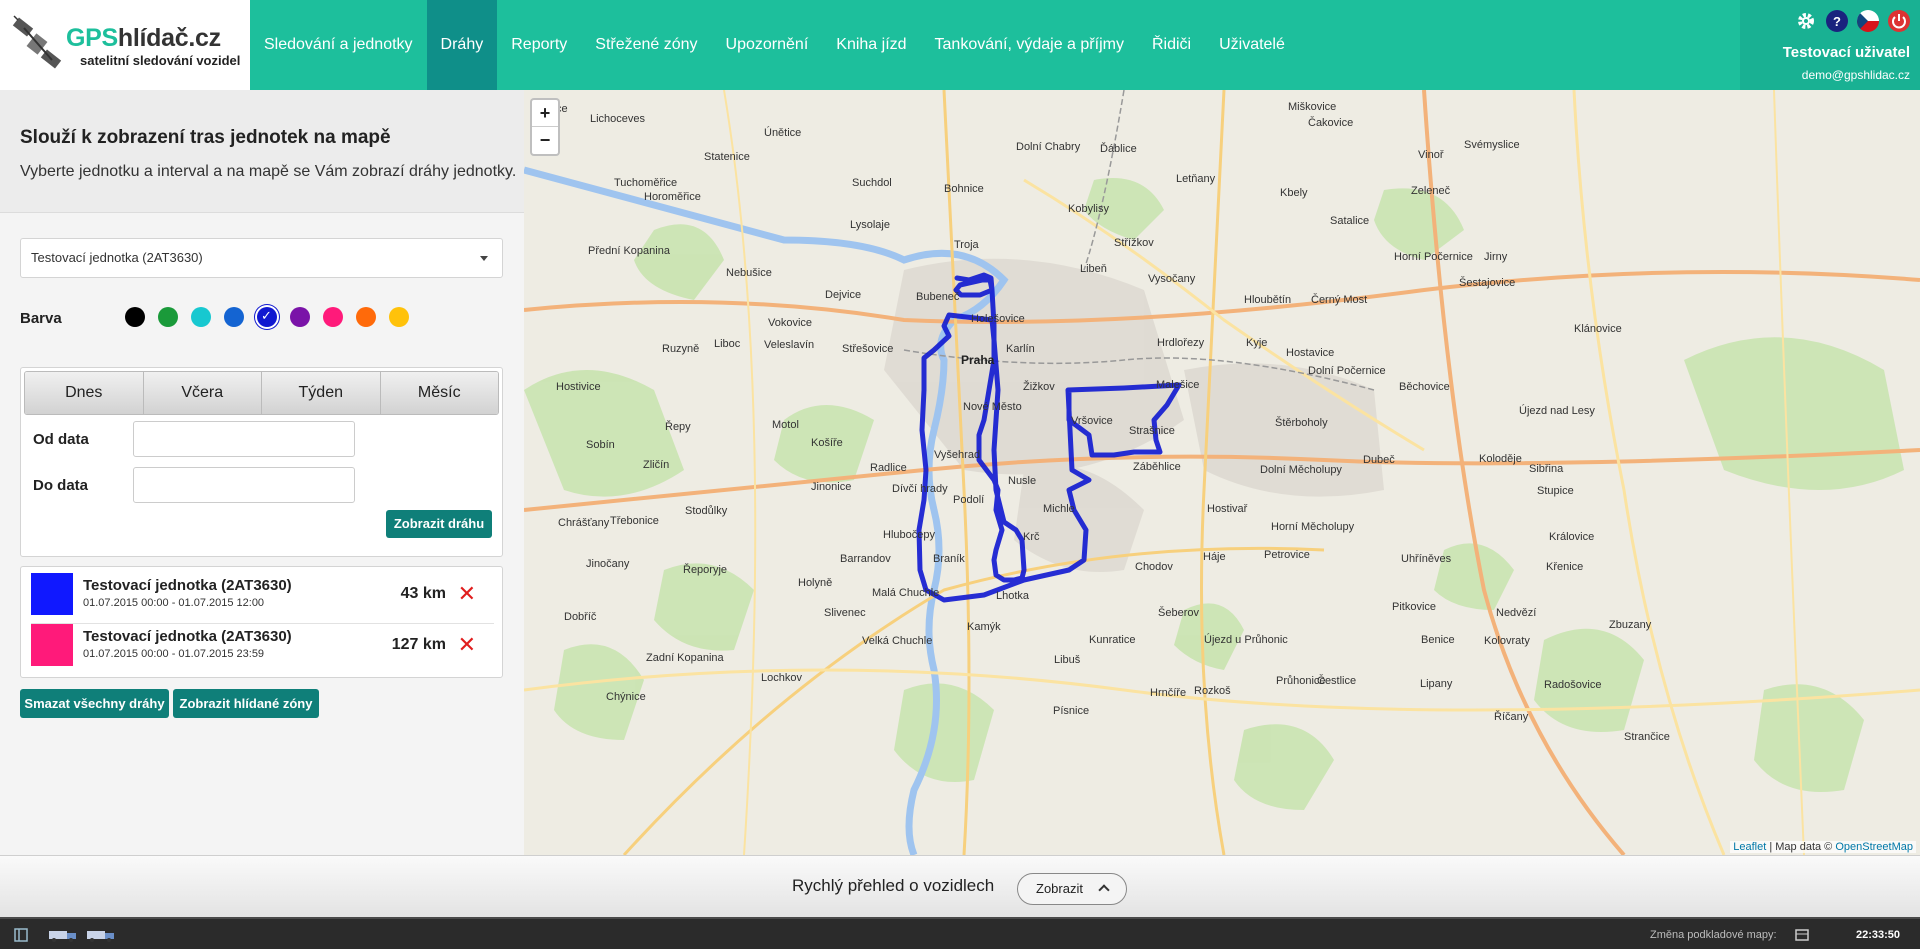 This screenshot has height=949, width=1920. Describe the element at coordinates (94, 703) in the screenshot. I see `delete-all-routes-button: Smazat všechny dráhy` at that location.